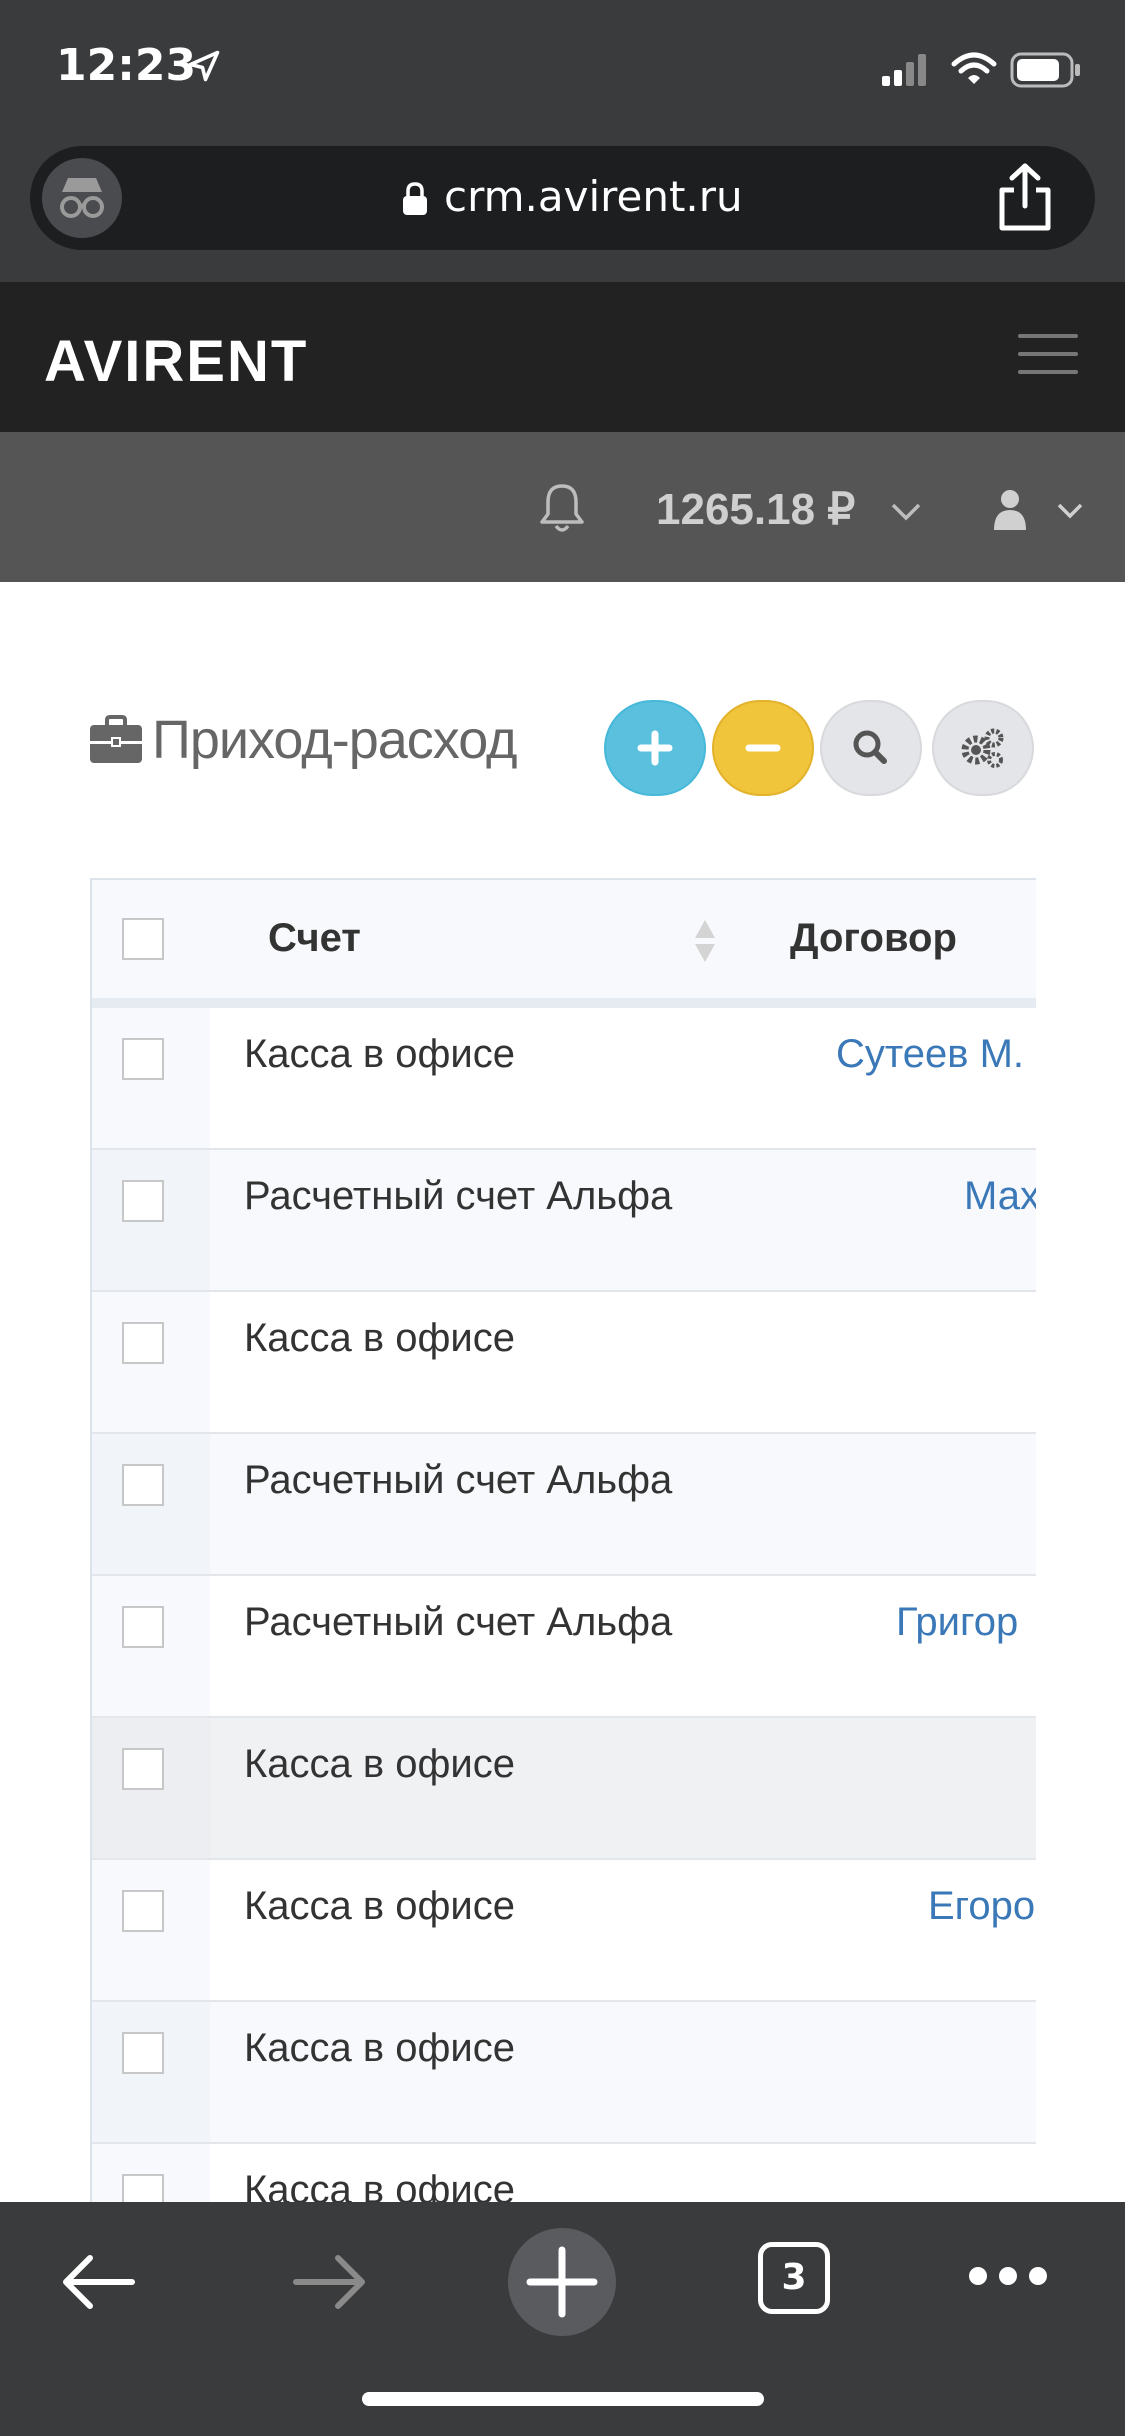  I want to click on share-icon, so click(1025, 197).